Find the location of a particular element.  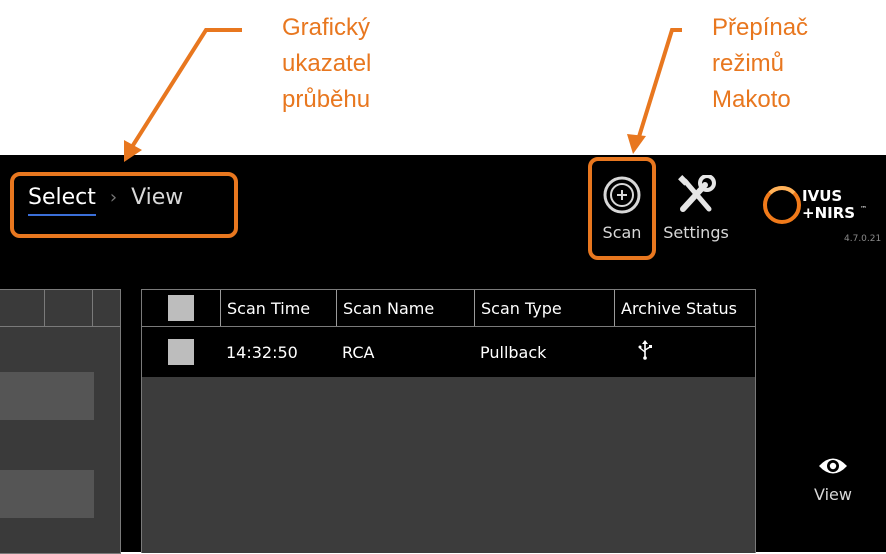

progress-indicator-callout: Grafický ukazatel průběhu is located at coordinates (326, 64).